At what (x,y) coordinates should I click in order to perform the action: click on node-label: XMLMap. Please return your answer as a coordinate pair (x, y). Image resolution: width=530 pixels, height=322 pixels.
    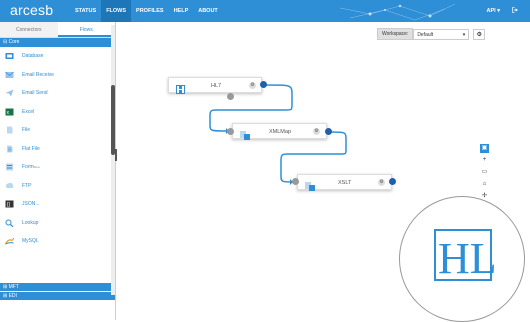
    Looking at the image, I should click on (280, 132).